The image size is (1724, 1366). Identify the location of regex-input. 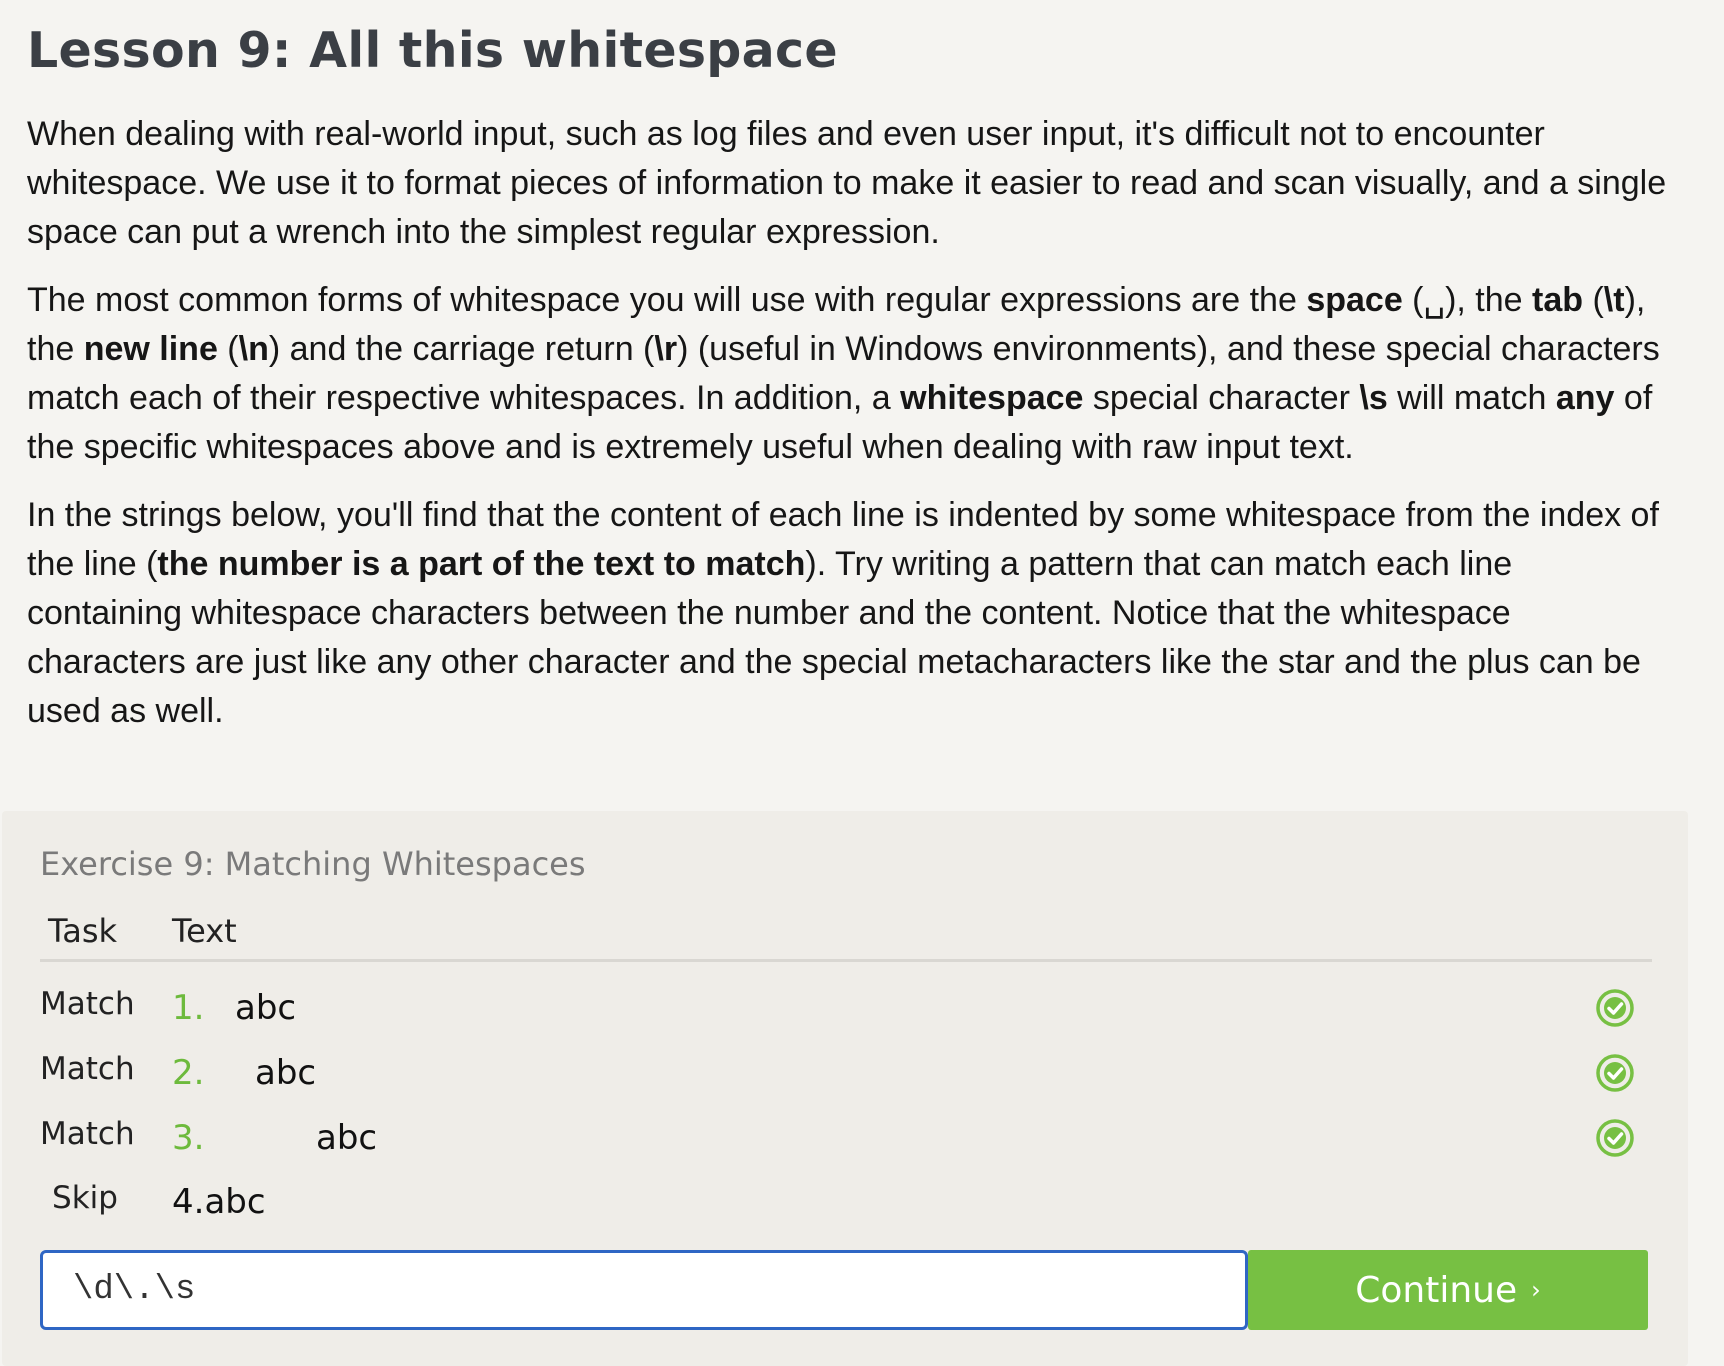
(644, 1290).